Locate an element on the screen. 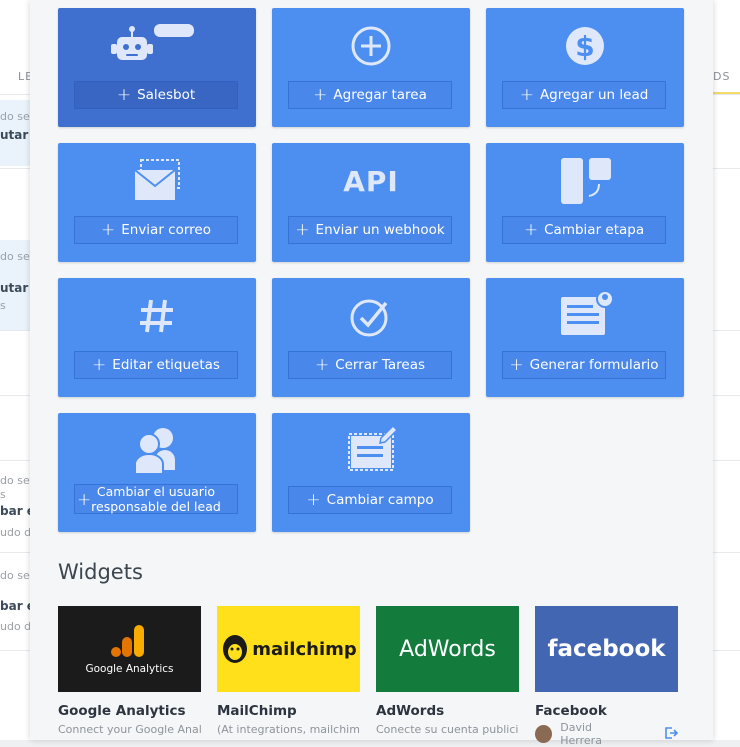 This screenshot has width=740, height=747. add-task-label: Agregar tarea is located at coordinates (380, 95).